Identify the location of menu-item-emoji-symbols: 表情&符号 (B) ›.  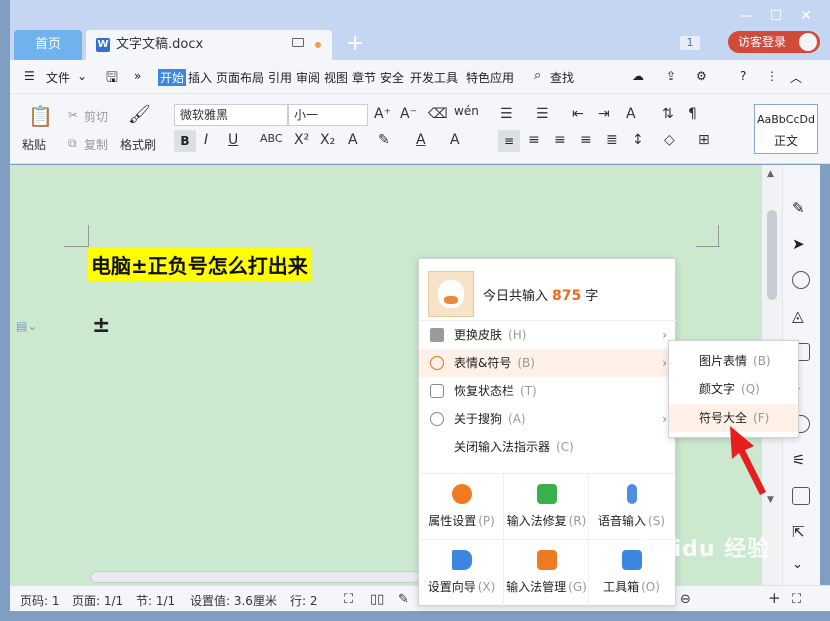
(547, 363).